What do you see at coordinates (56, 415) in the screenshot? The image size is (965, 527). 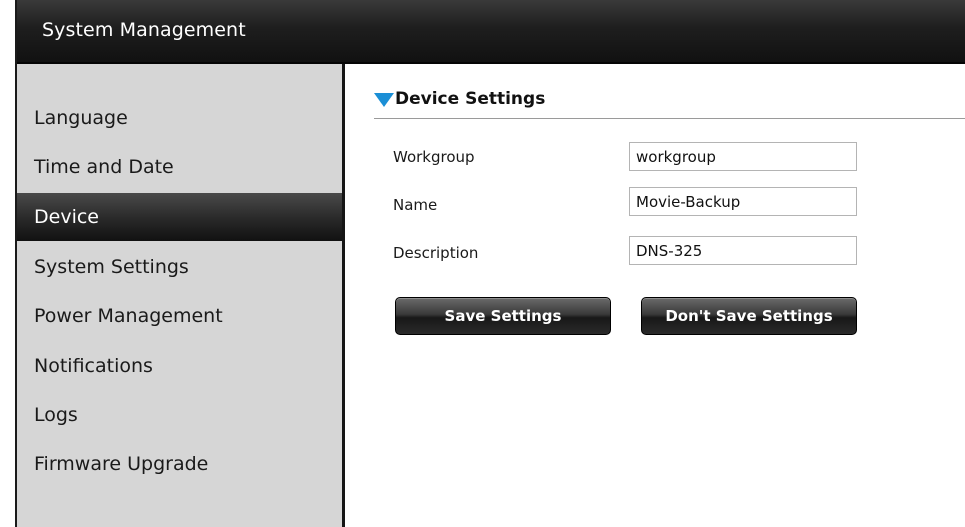 I see `sidebar-item-label: Logs` at bounding box center [56, 415].